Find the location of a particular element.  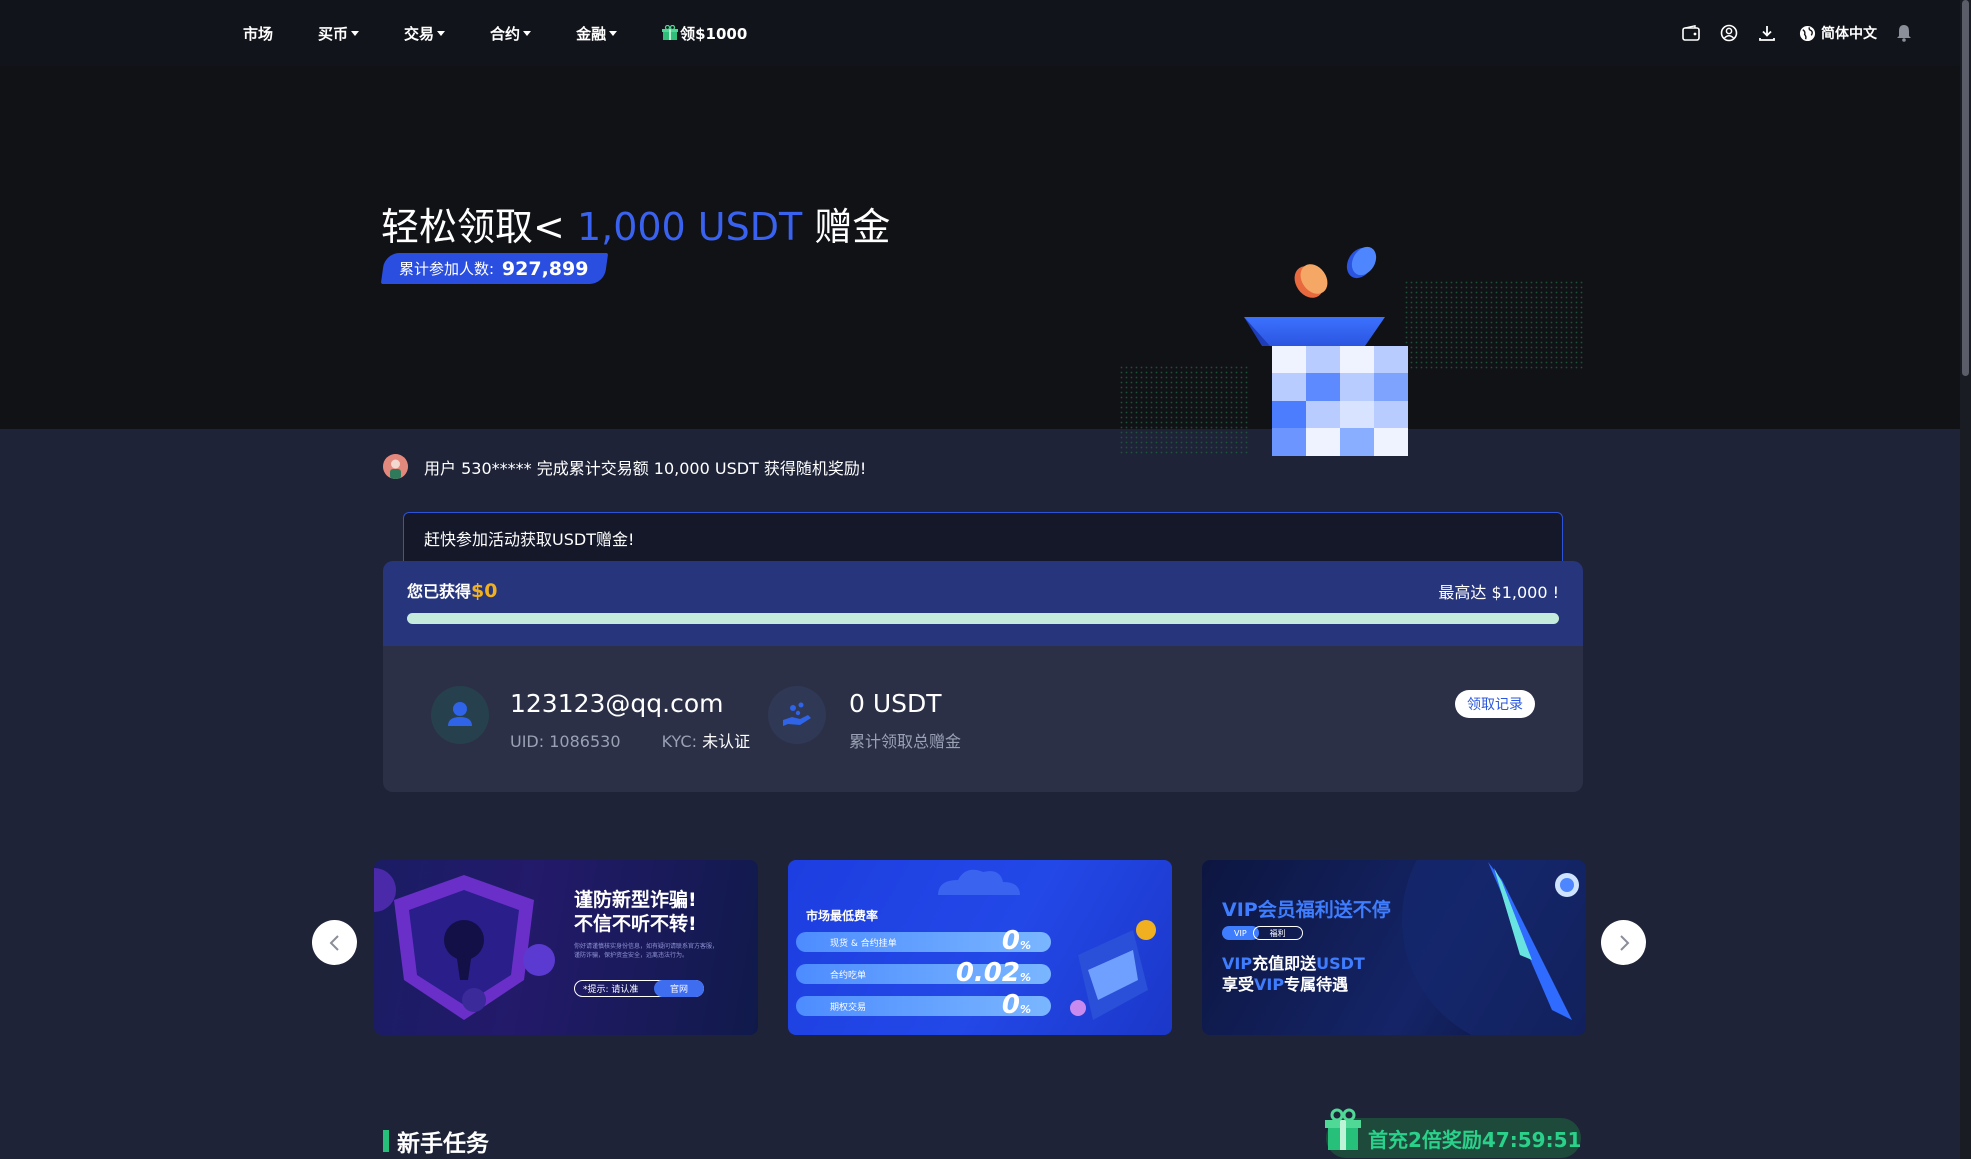

reward-progress-bar is located at coordinates (983, 618).